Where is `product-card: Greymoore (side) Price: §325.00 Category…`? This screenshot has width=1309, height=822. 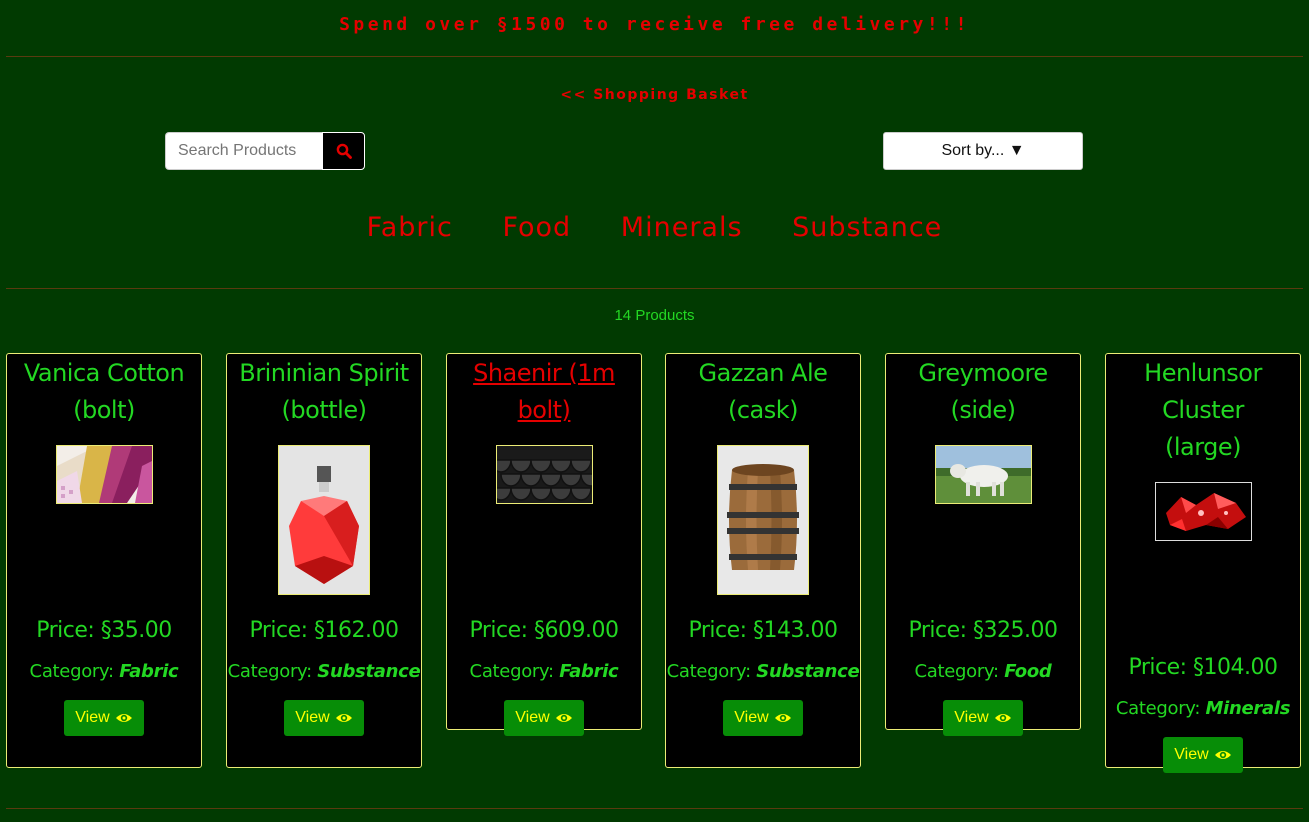 product-card: Greymoore (side) Price: §325.00 Category… is located at coordinates (983, 544).